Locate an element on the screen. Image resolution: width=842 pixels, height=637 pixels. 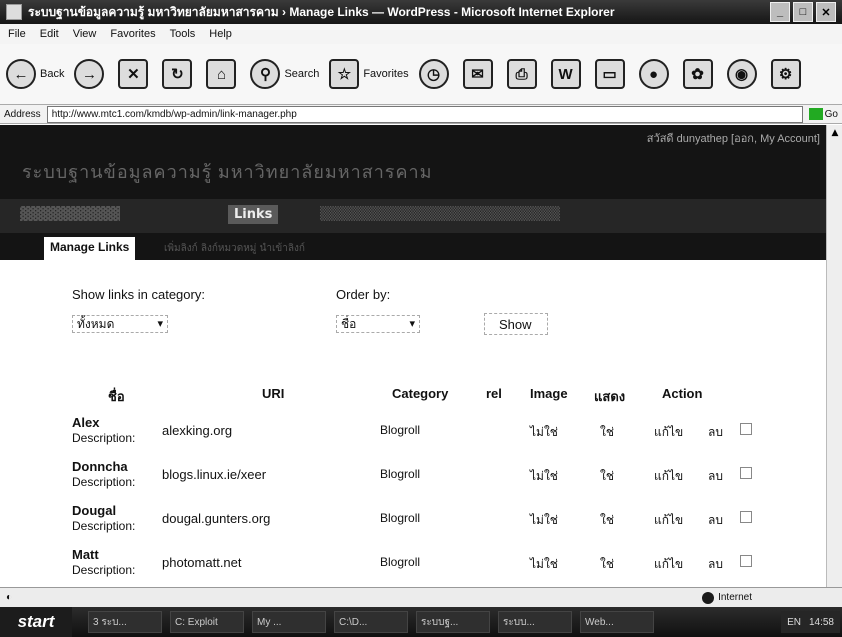
start-button: start is located at coordinates (36, 622).